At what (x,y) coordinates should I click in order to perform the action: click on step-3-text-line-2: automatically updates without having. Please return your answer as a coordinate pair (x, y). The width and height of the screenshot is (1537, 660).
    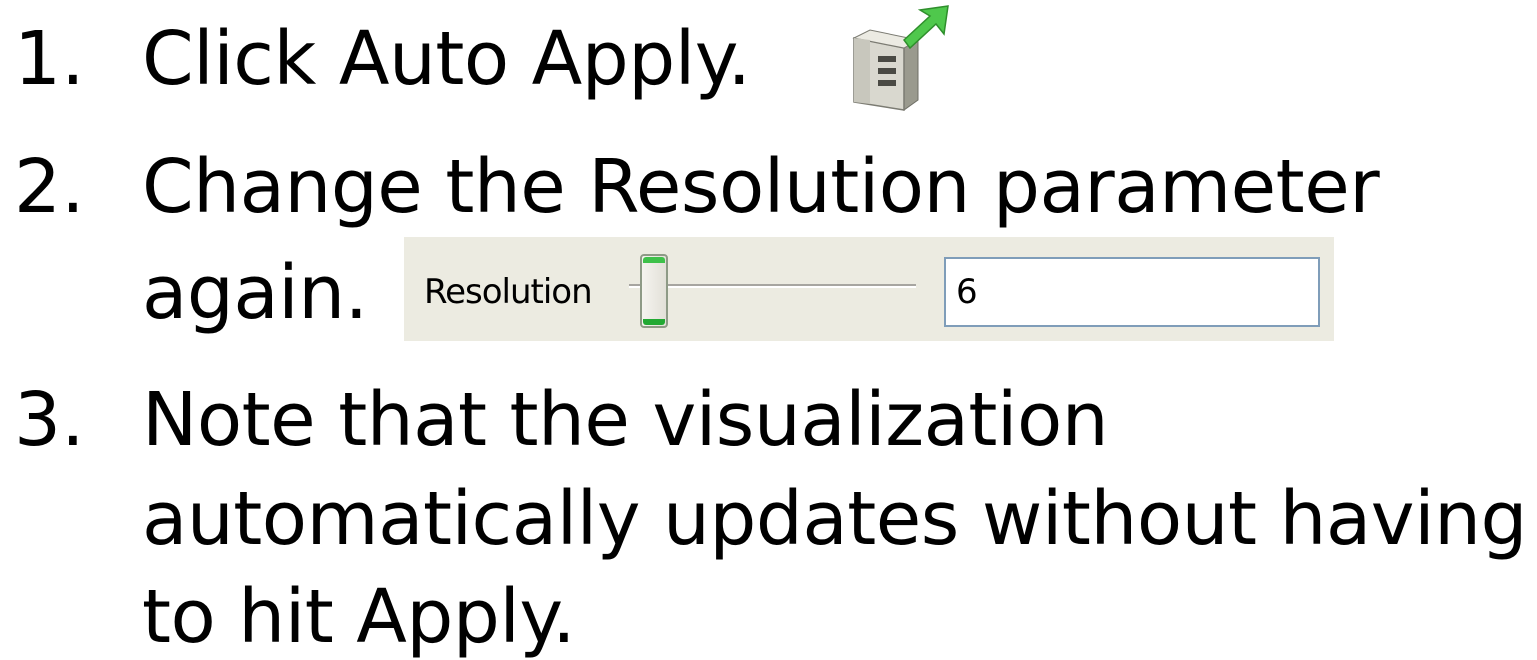
    Looking at the image, I should click on (835, 519).